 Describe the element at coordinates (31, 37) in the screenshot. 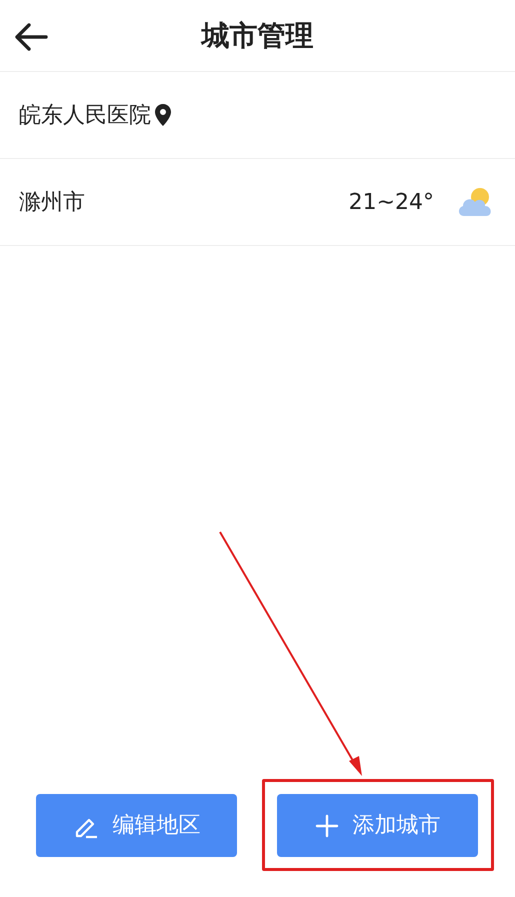

I see `back-icon` at that location.